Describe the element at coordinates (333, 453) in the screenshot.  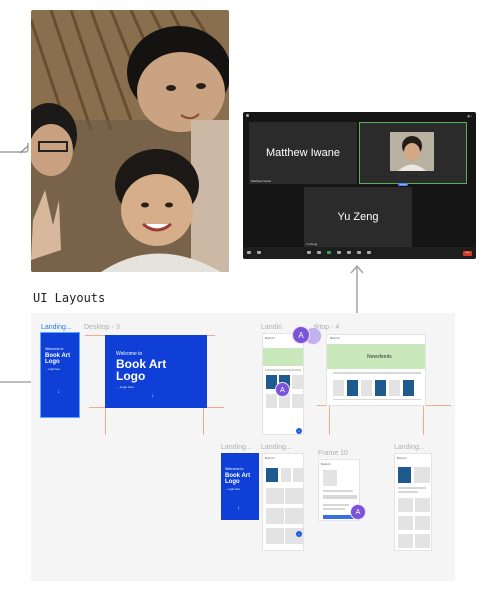
I see `frame-label-frame-10: Frame 10` at that location.